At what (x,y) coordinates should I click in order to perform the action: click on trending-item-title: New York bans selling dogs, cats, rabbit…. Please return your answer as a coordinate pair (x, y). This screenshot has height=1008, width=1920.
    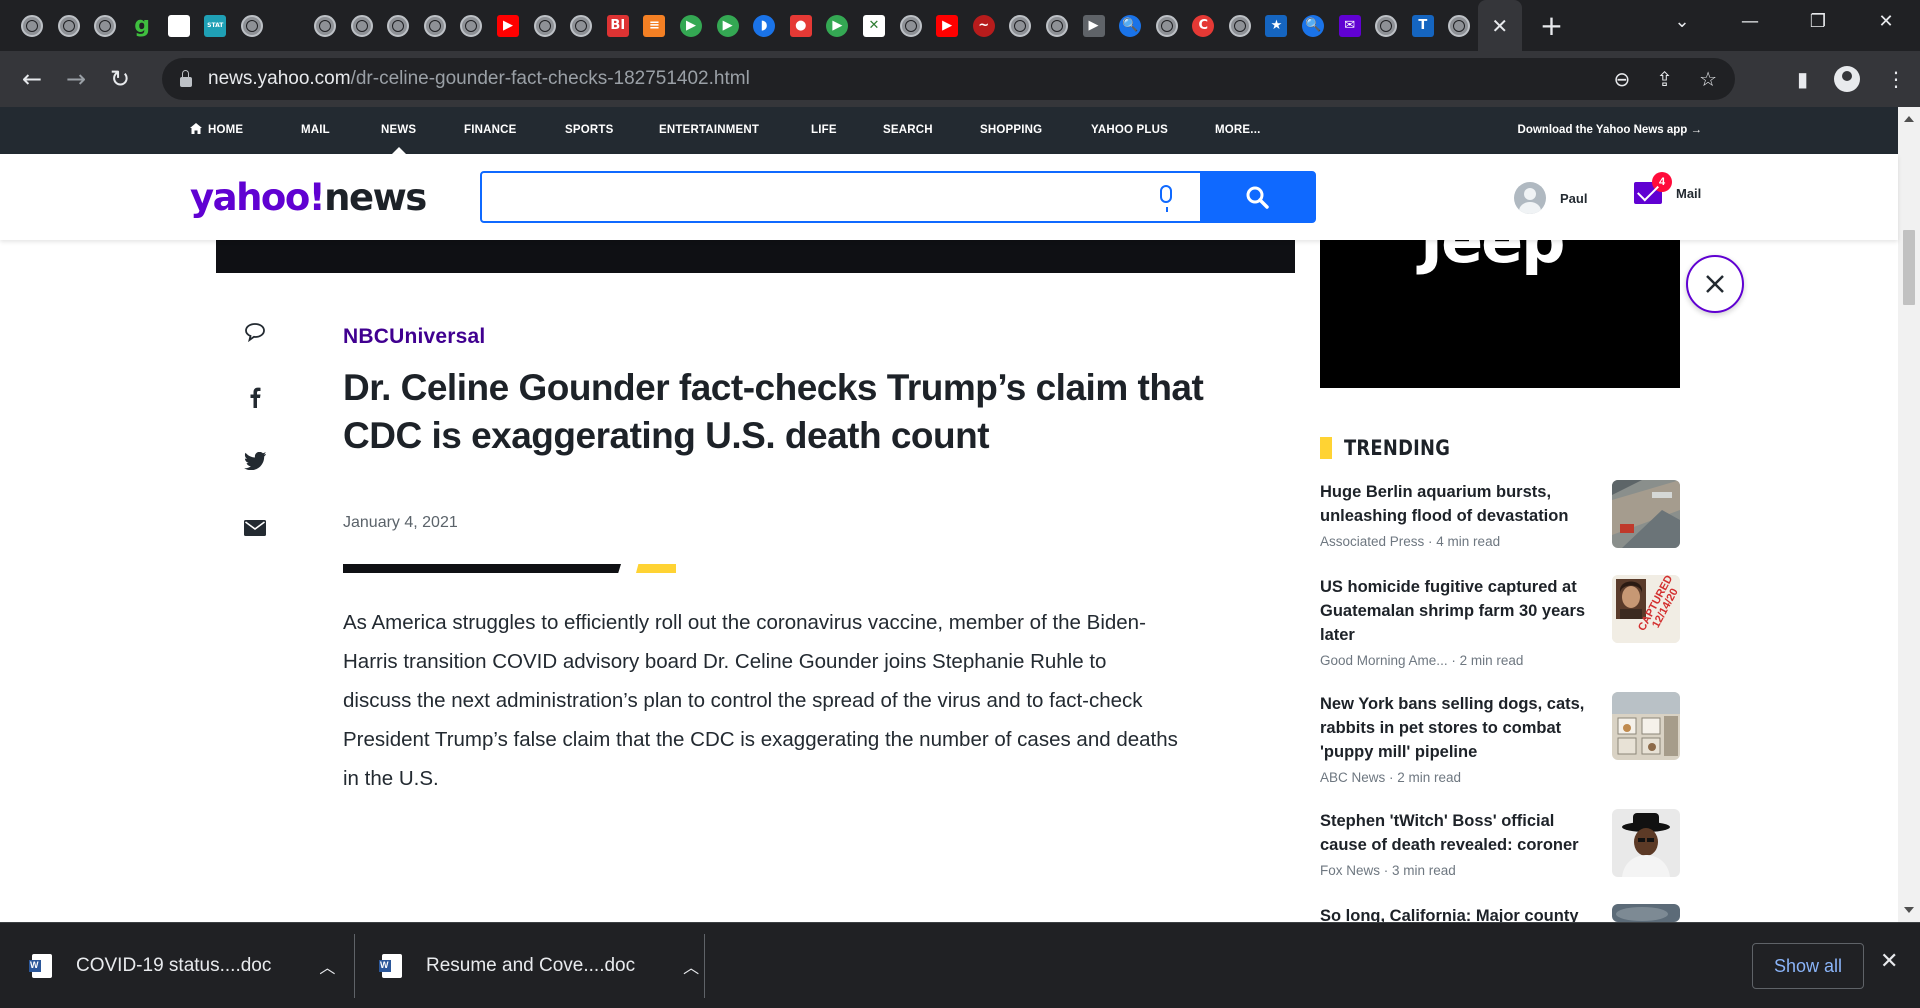
    Looking at the image, I should click on (1456, 728).